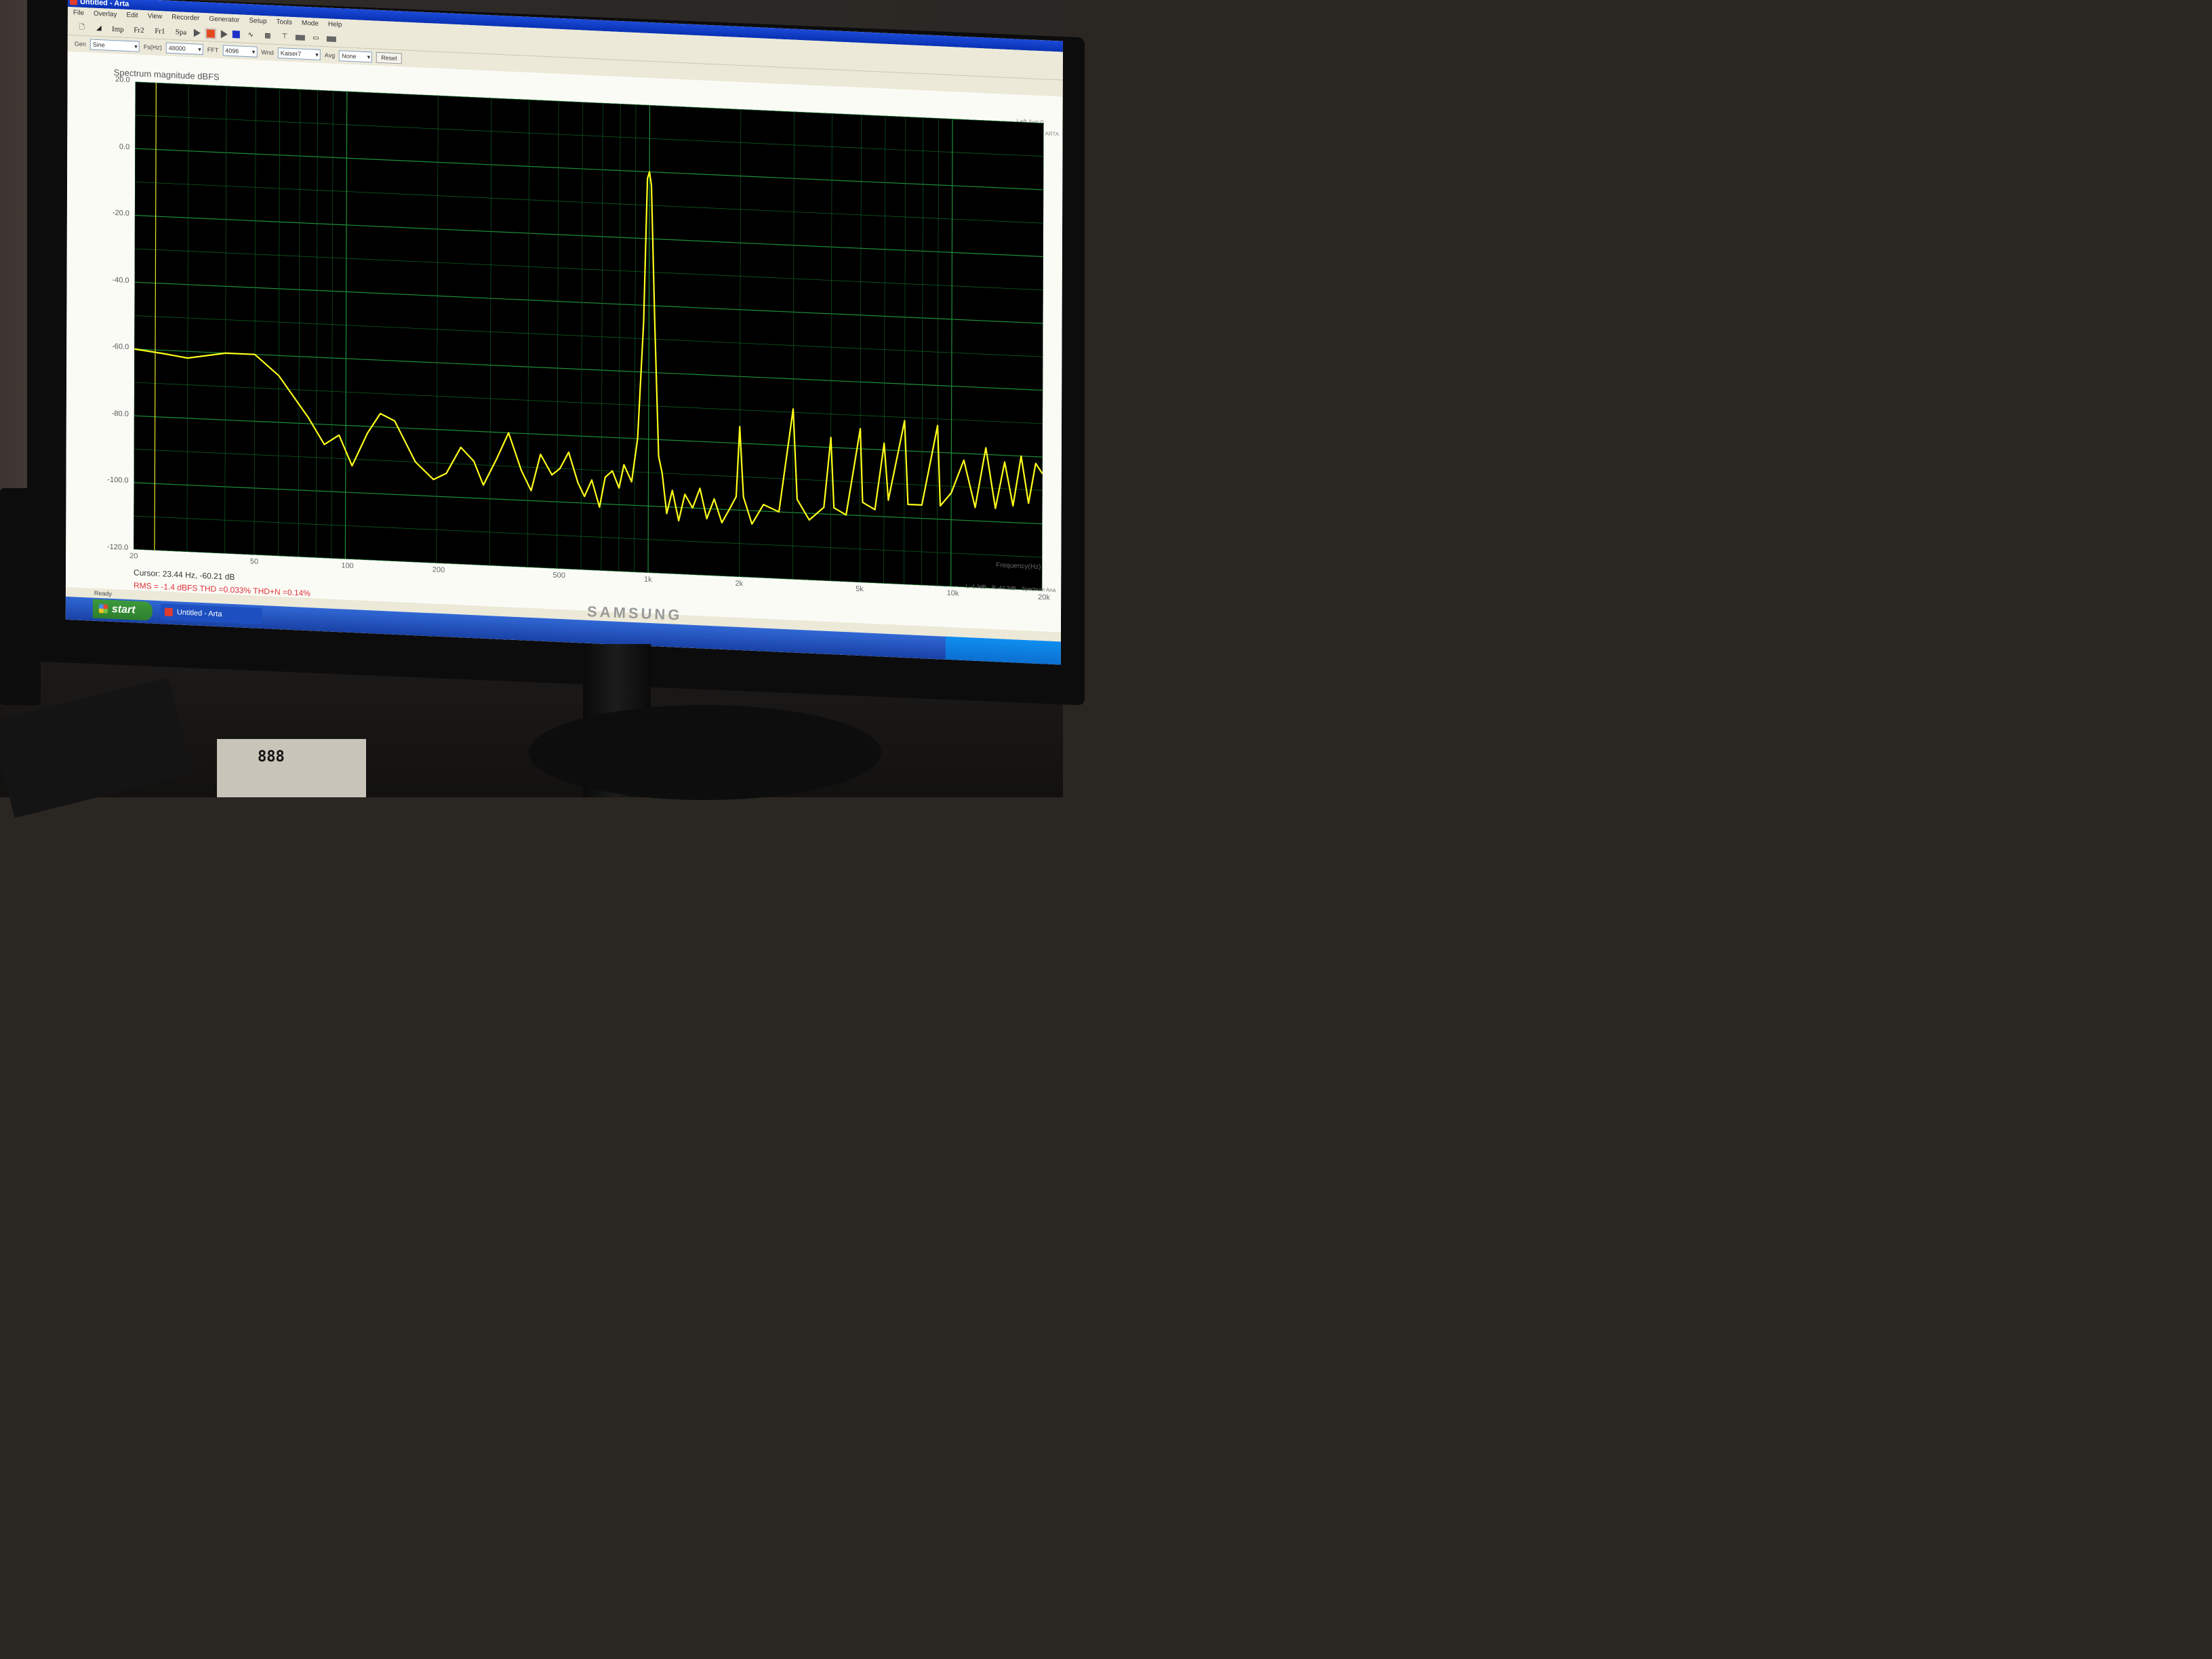  What do you see at coordinates (257, 21) in the screenshot?
I see `menu-setup: Setup` at bounding box center [257, 21].